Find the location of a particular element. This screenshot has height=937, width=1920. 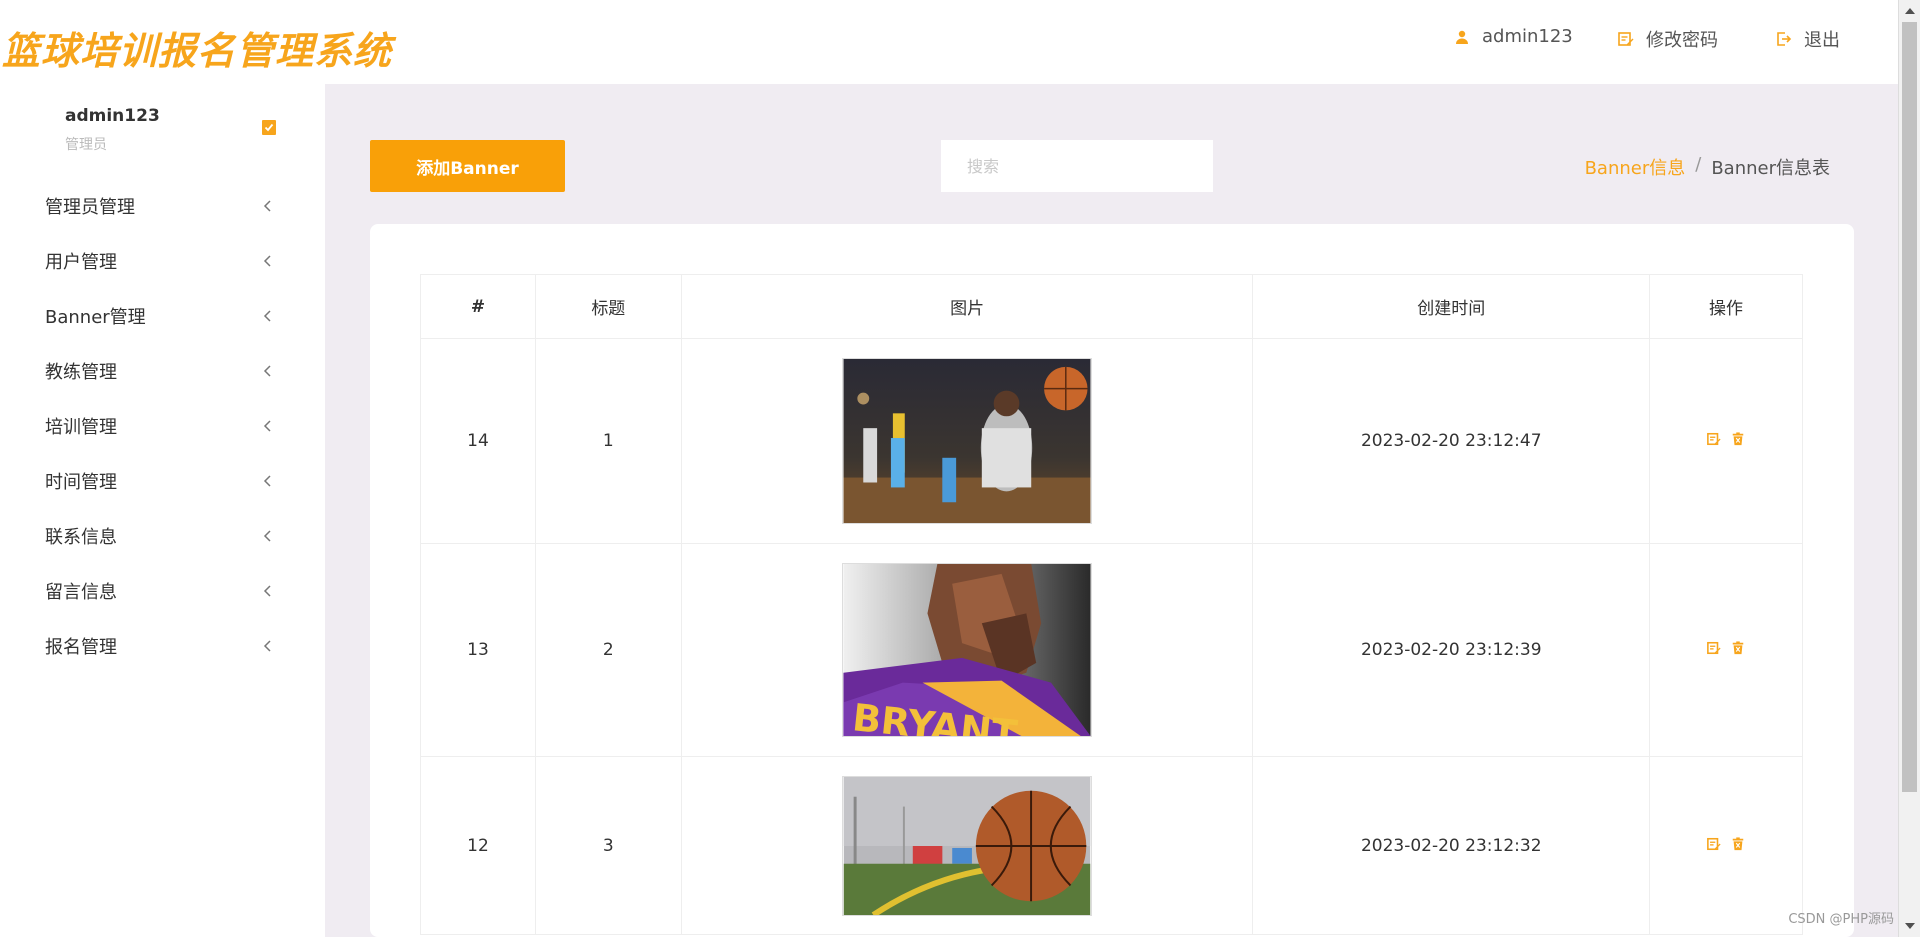

sidebar-item-label: Banner管理 is located at coordinates (95, 317).